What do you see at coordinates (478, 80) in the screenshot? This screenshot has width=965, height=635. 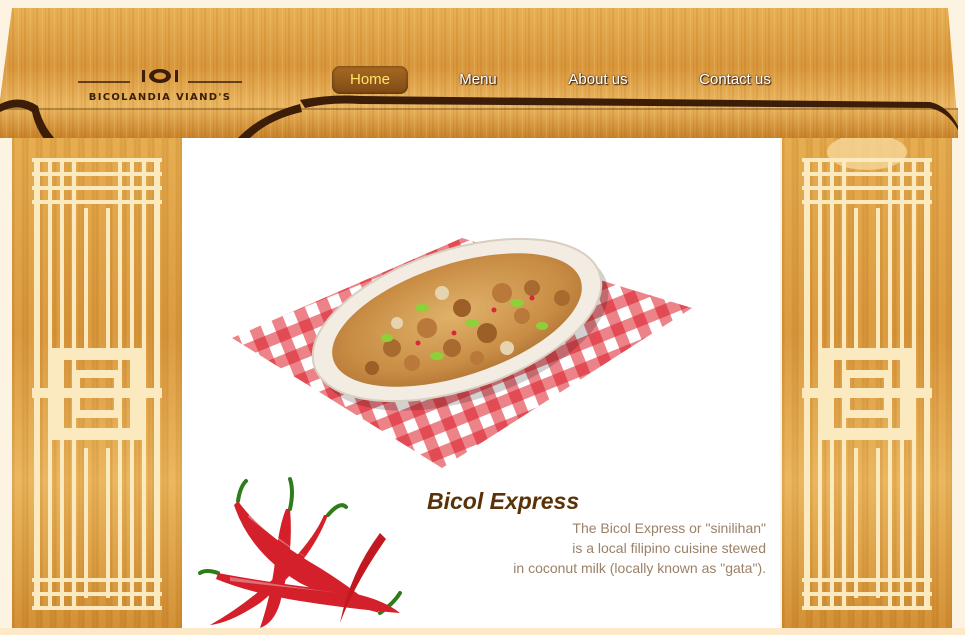 I see `nav-menu: Menu` at bounding box center [478, 80].